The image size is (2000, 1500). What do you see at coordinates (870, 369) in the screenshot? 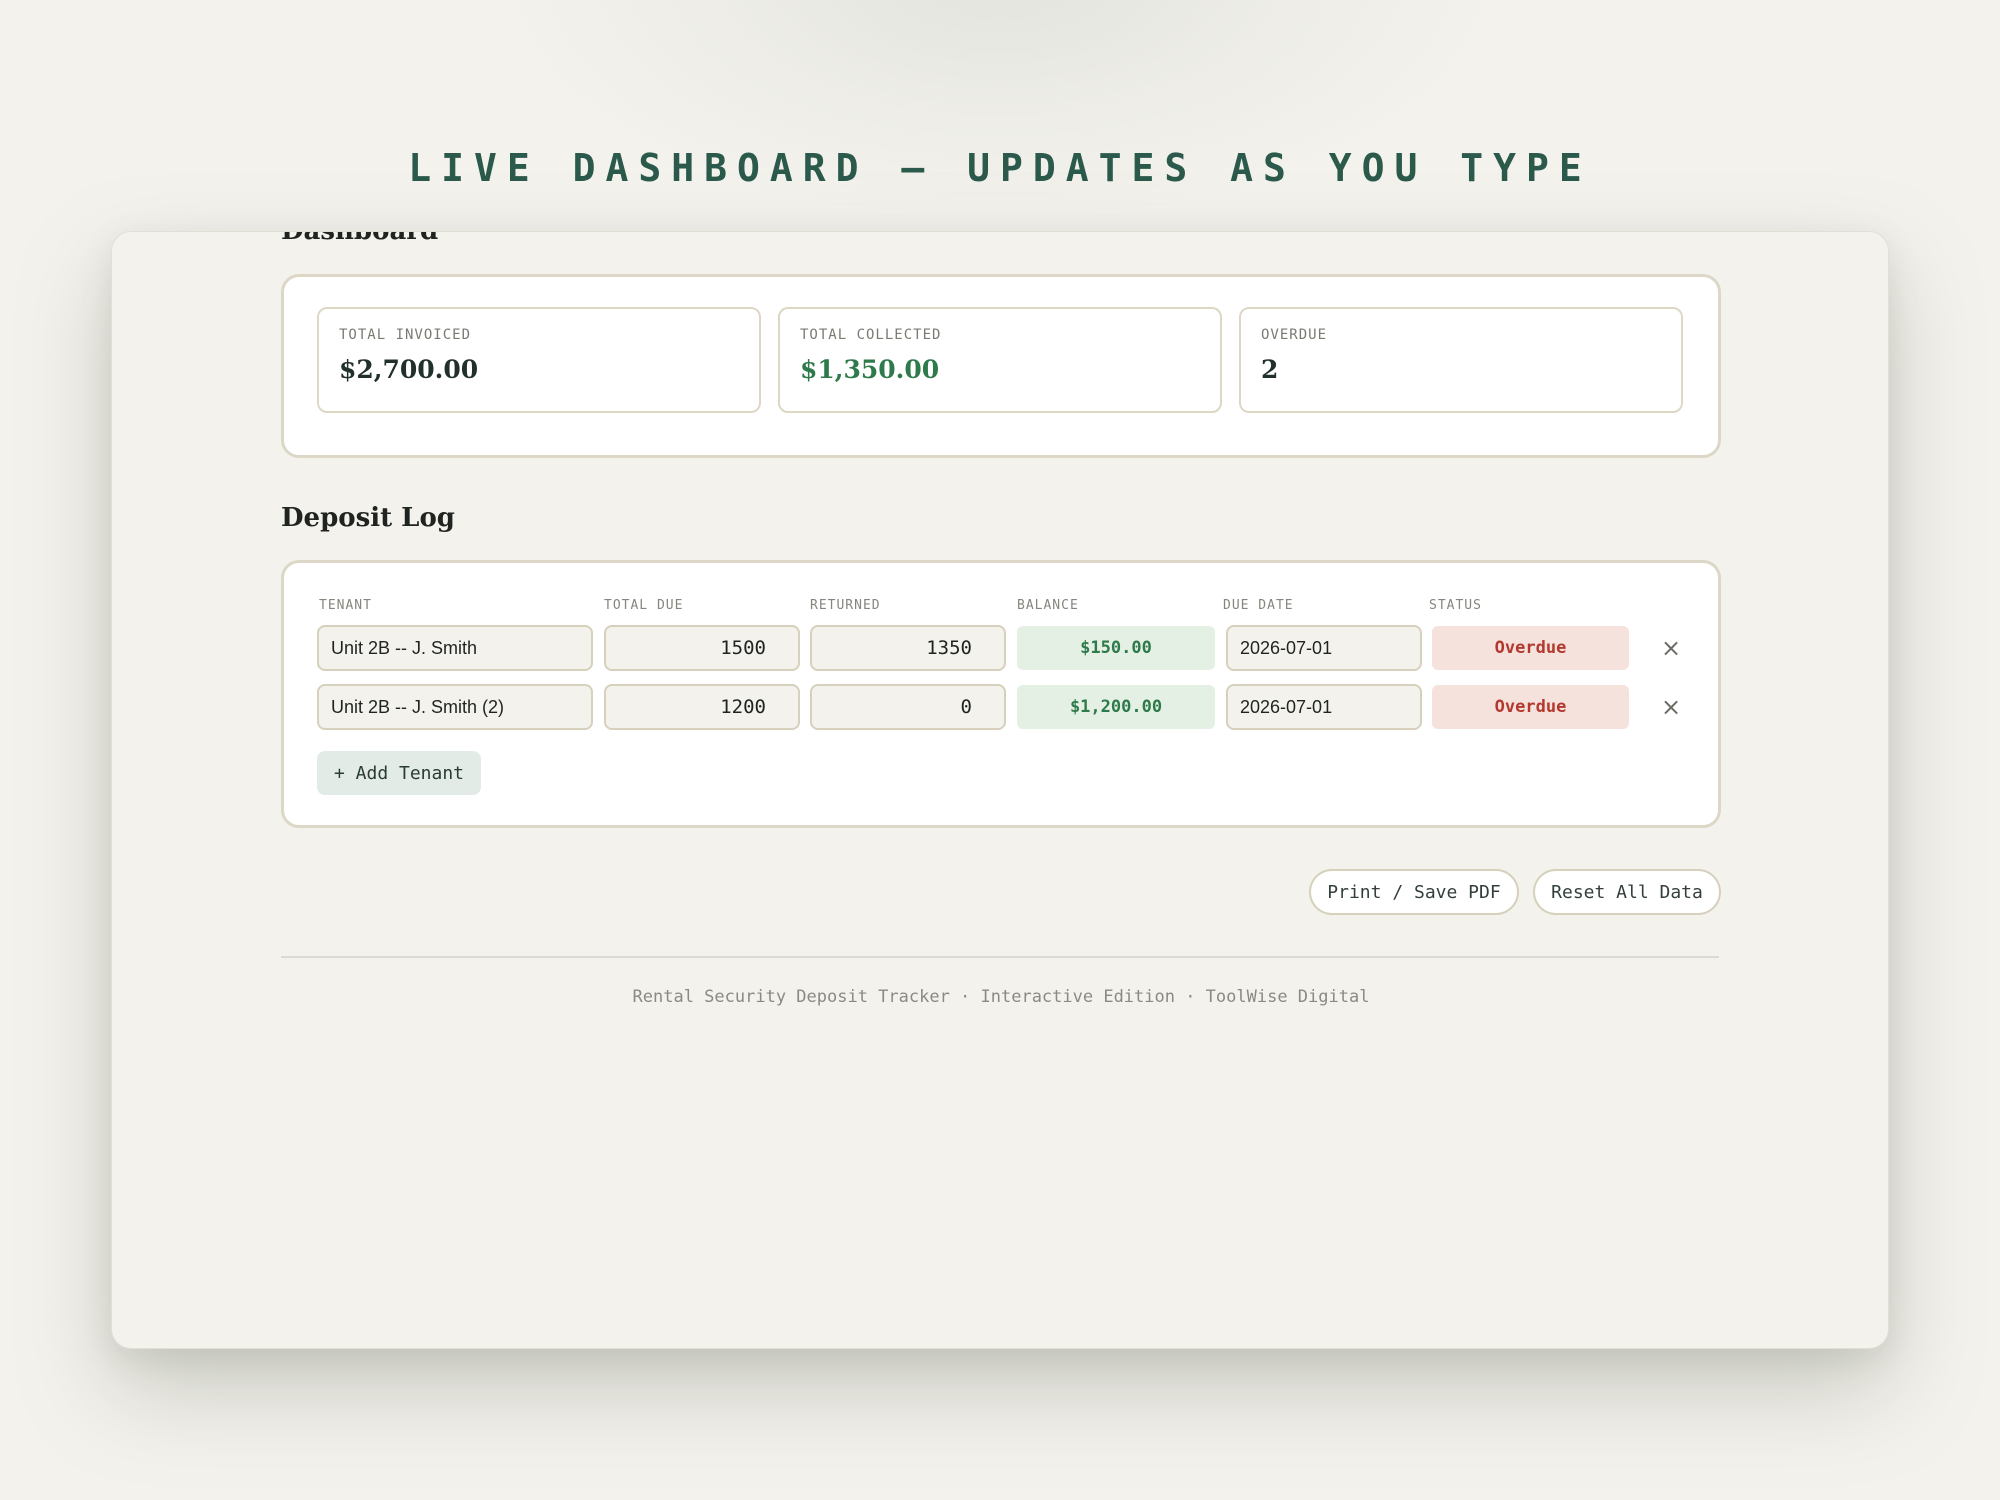
I see `stat-value-total-collected: $1,350.00` at bounding box center [870, 369].